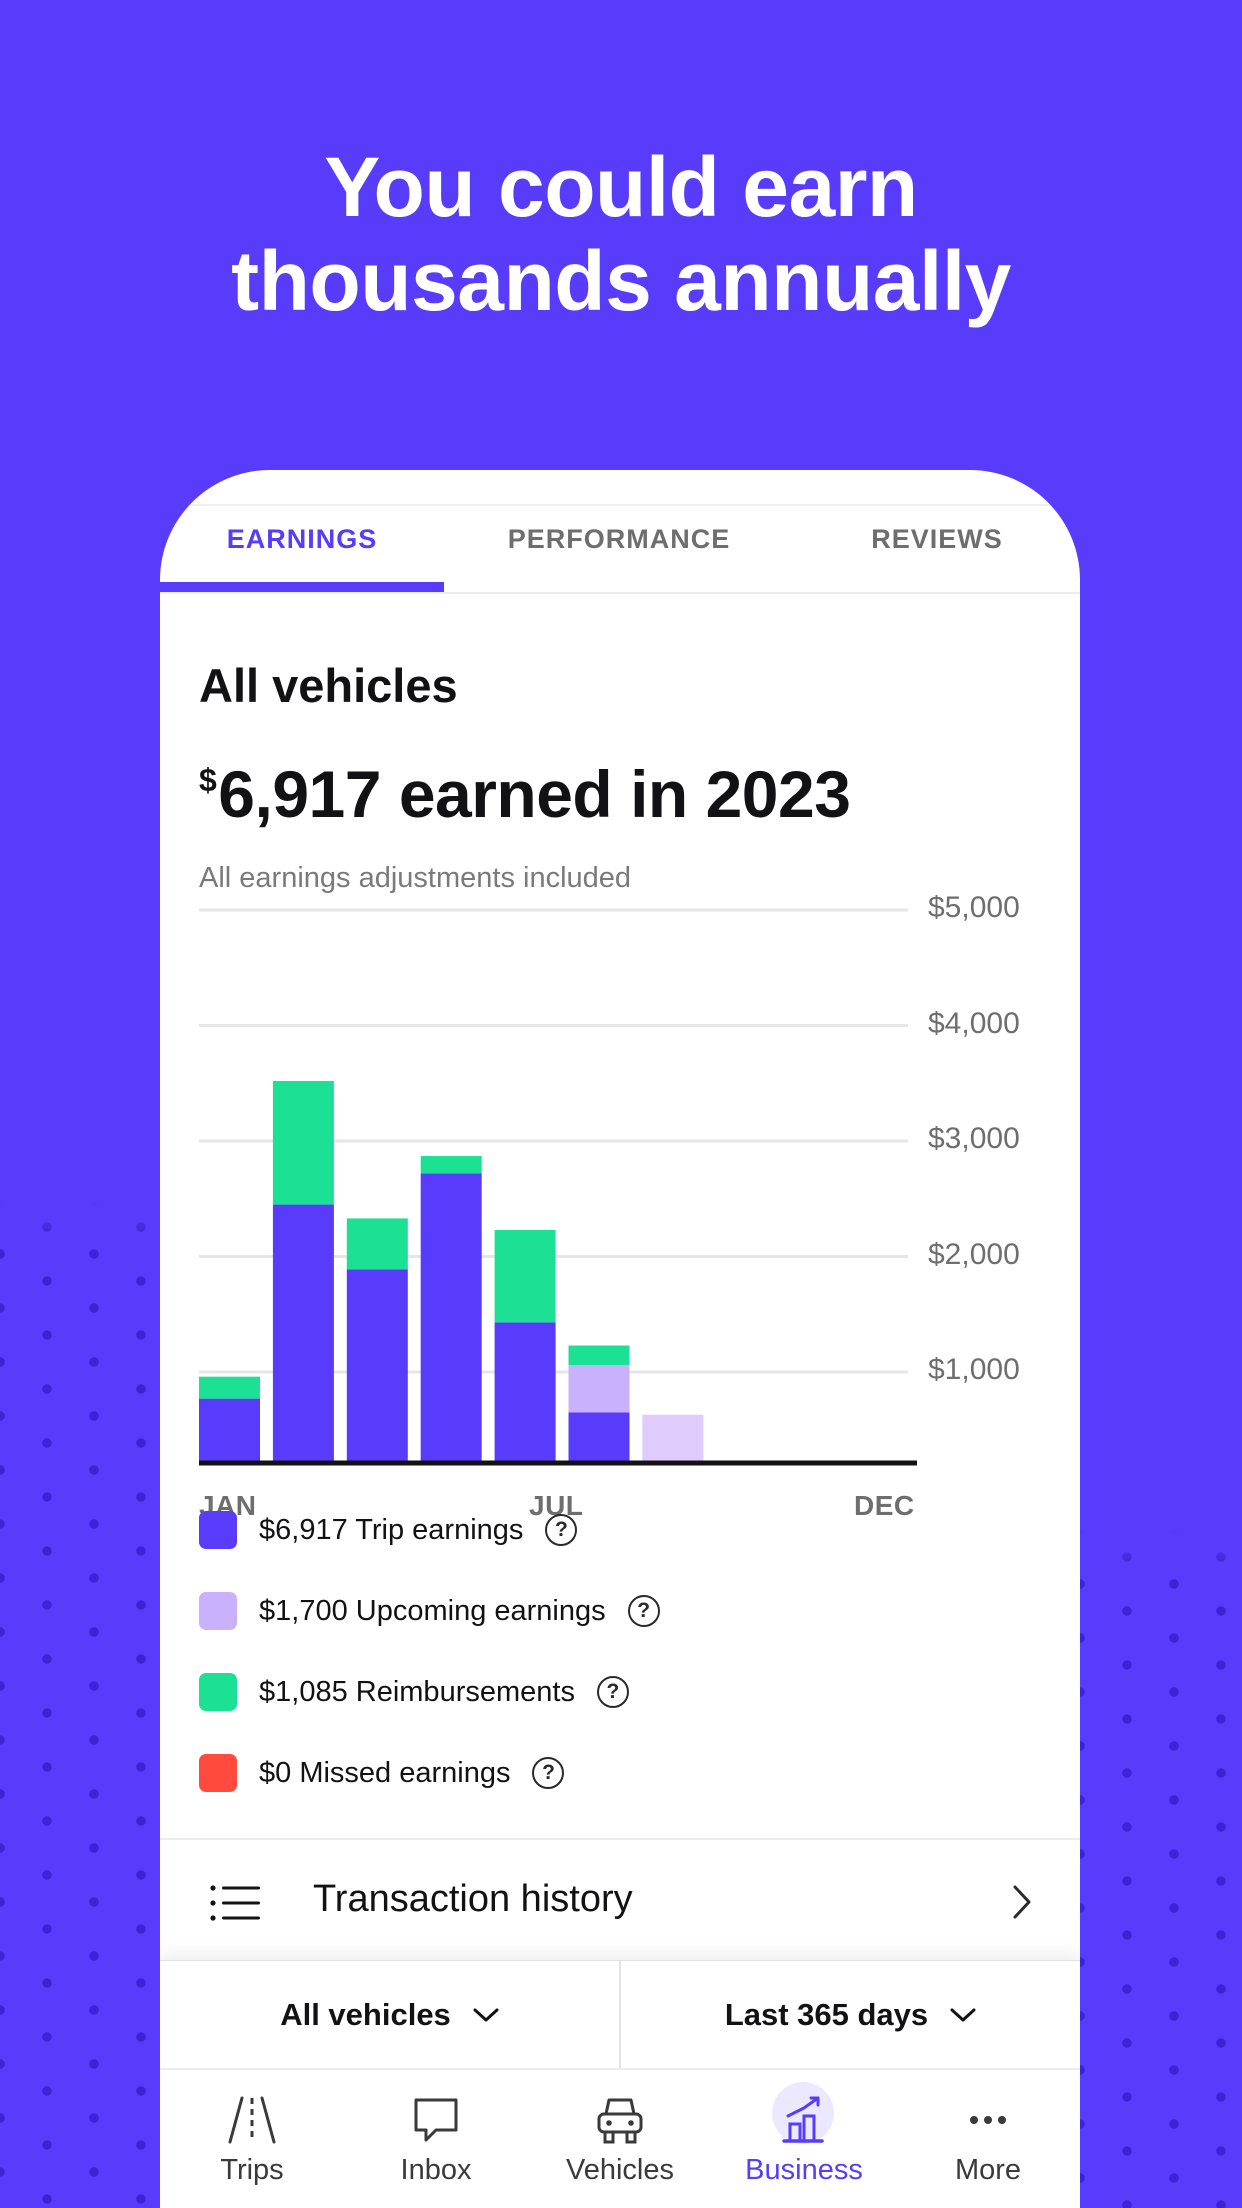 This screenshot has height=2208, width=1242. Describe the element at coordinates (621, 281) in the screenshot. I see `headline-line-2: thousands annually` at that location.